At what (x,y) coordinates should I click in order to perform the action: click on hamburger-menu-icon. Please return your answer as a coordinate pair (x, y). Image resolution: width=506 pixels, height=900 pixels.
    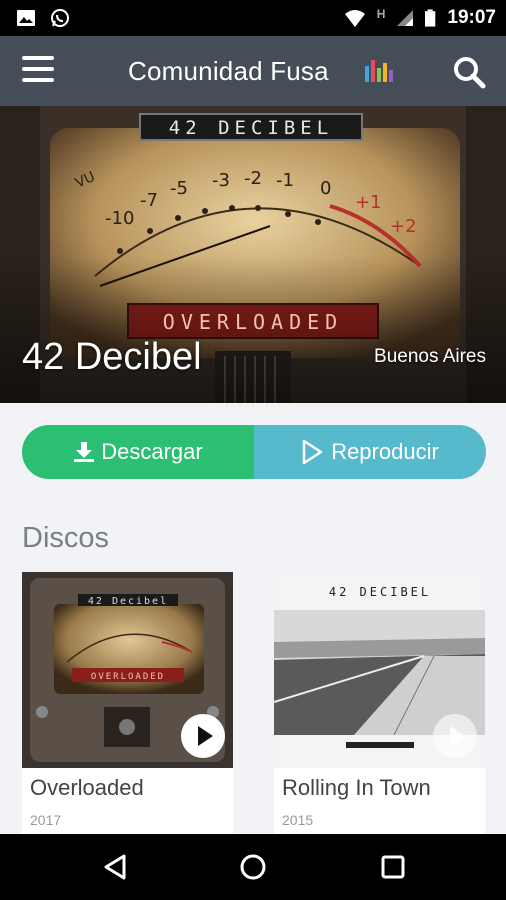
    Looking at the image, I should click on (38, 70).